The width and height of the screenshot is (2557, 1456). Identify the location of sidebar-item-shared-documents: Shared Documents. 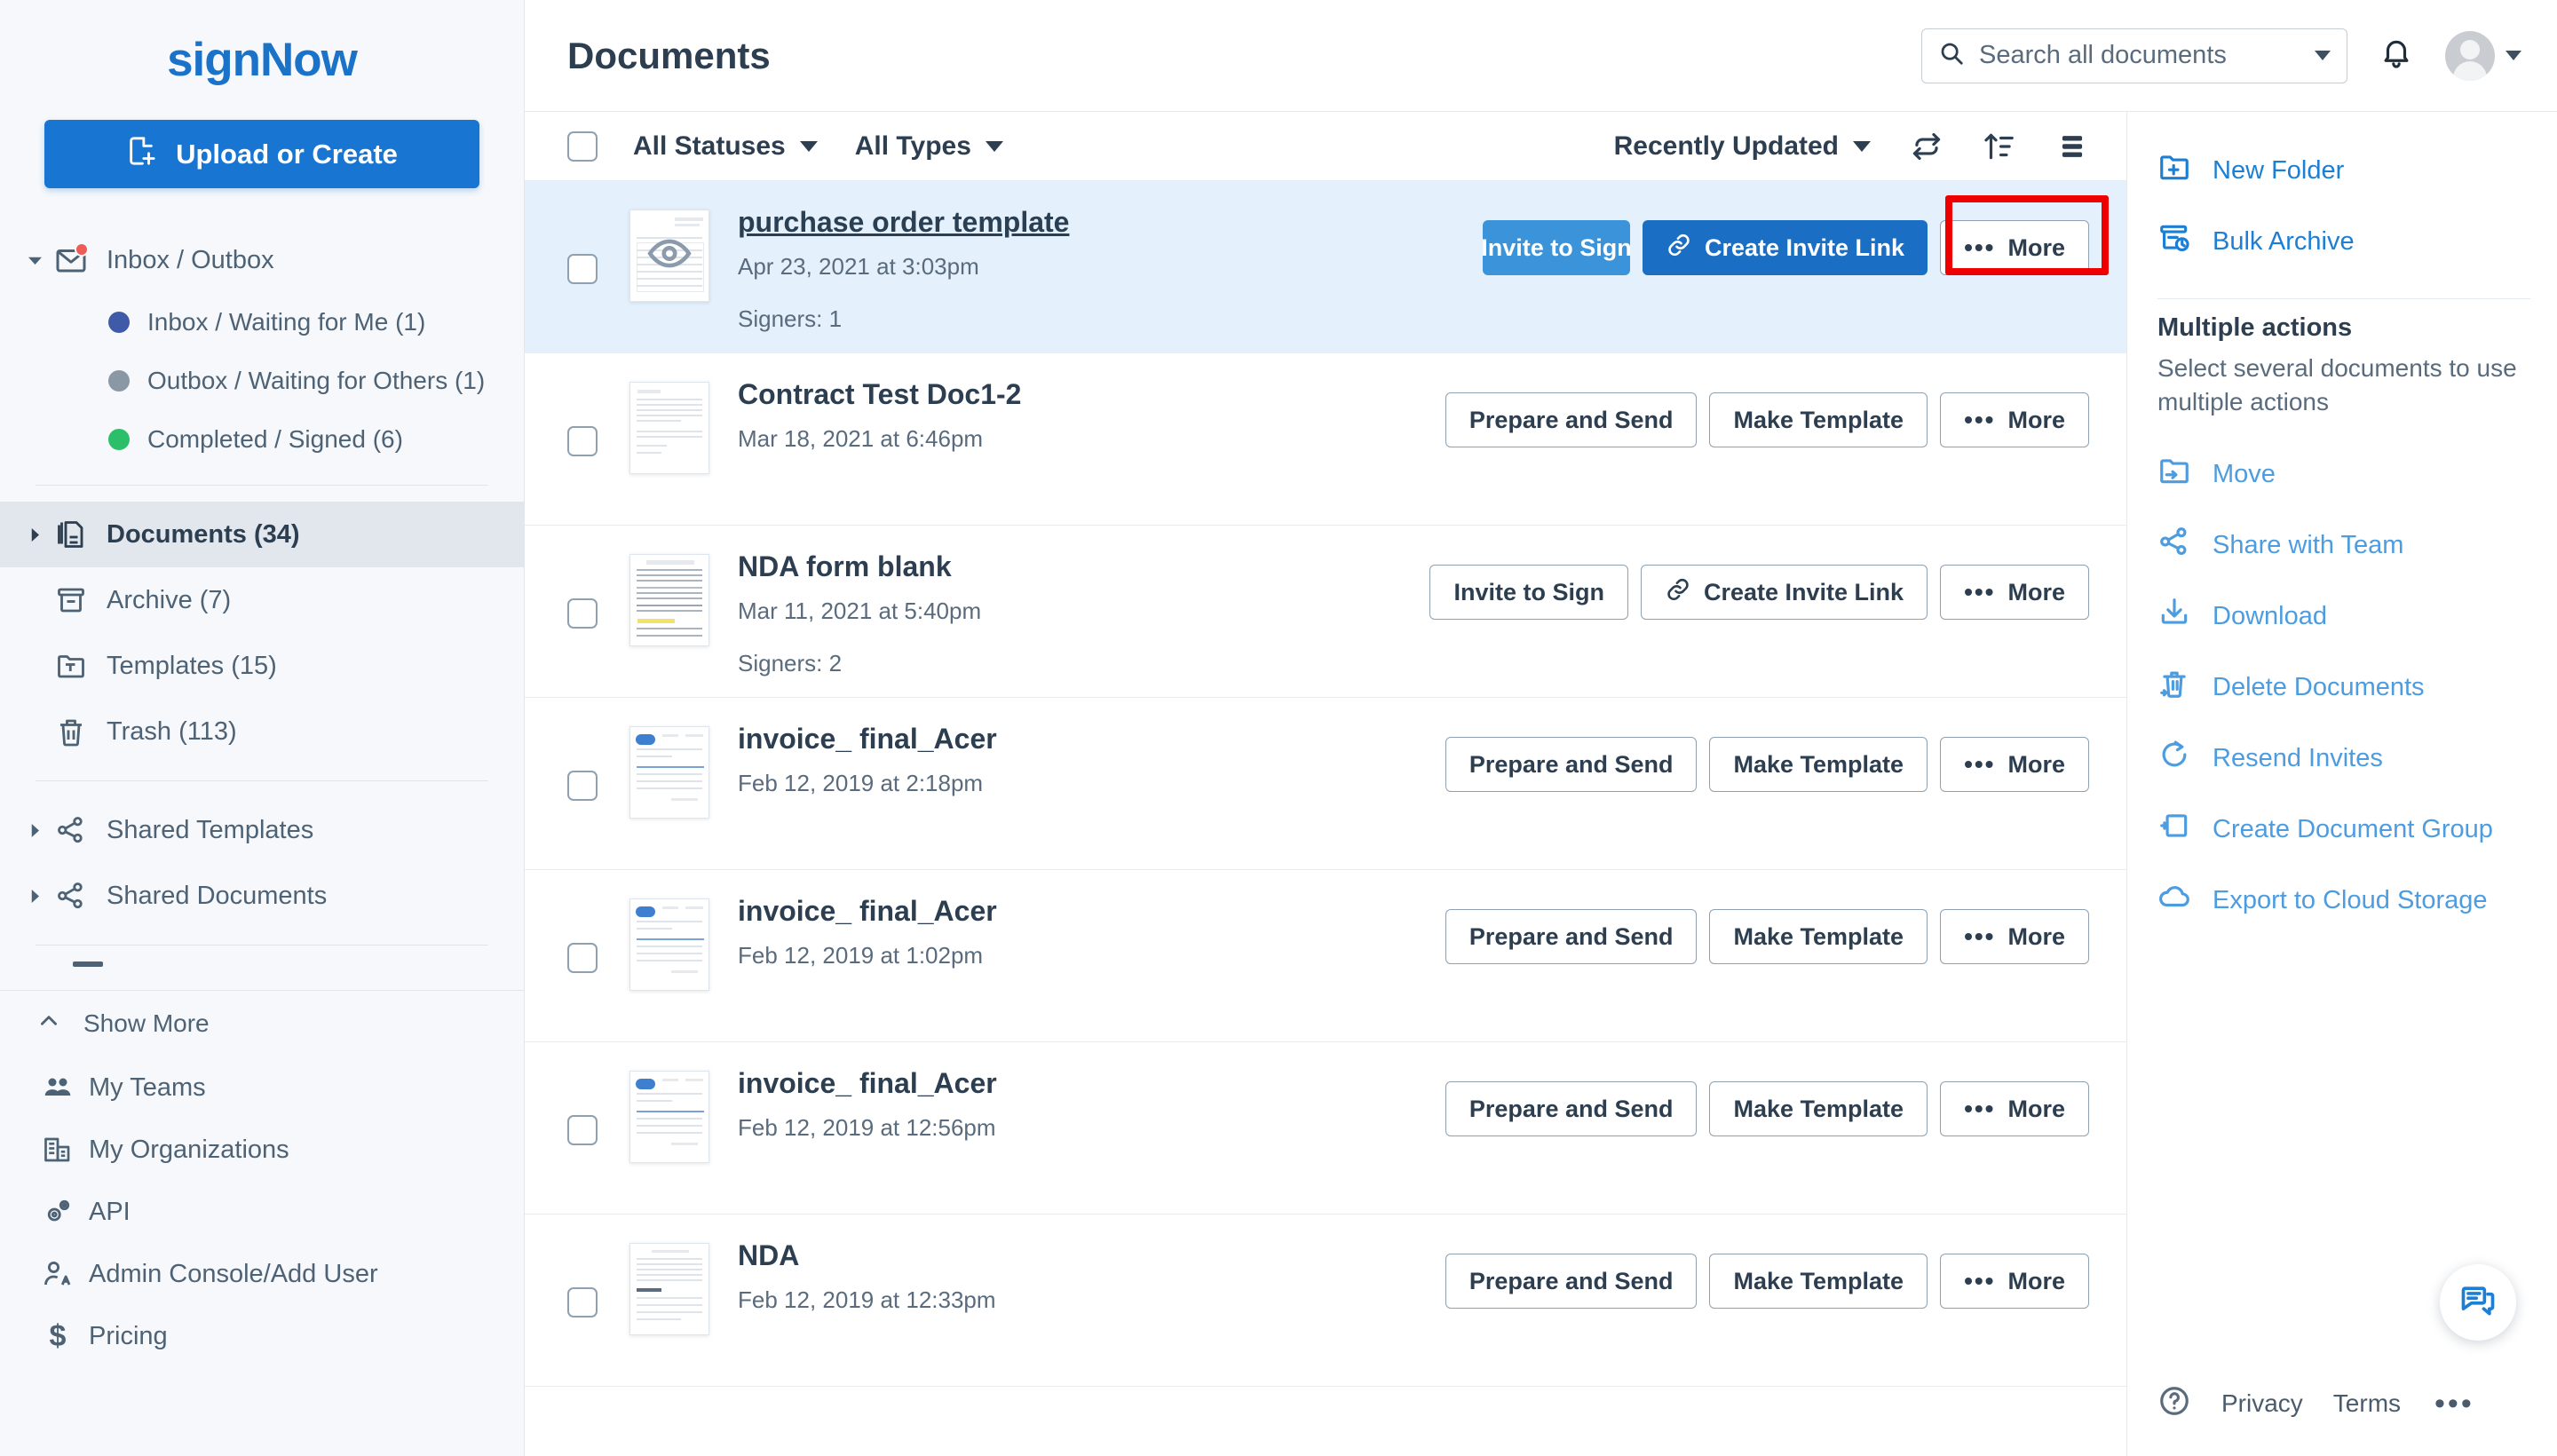
(262, 896).